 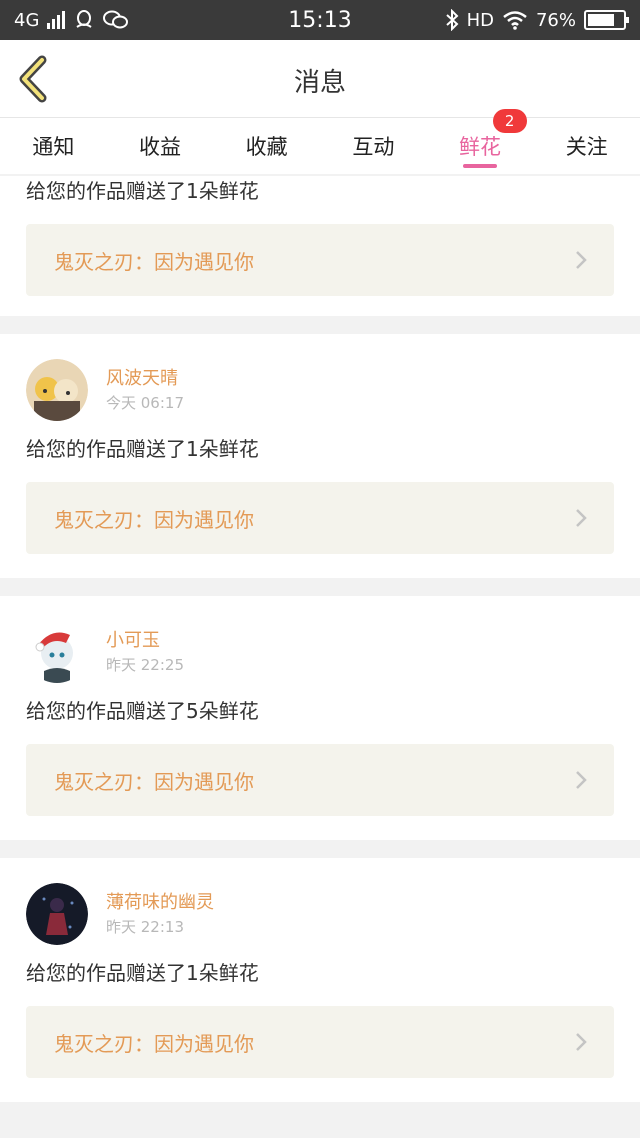 What do you see at coordinates (116, 19) in the screenshot?
I see `wechat-icon` at bounding box center [116, 19].